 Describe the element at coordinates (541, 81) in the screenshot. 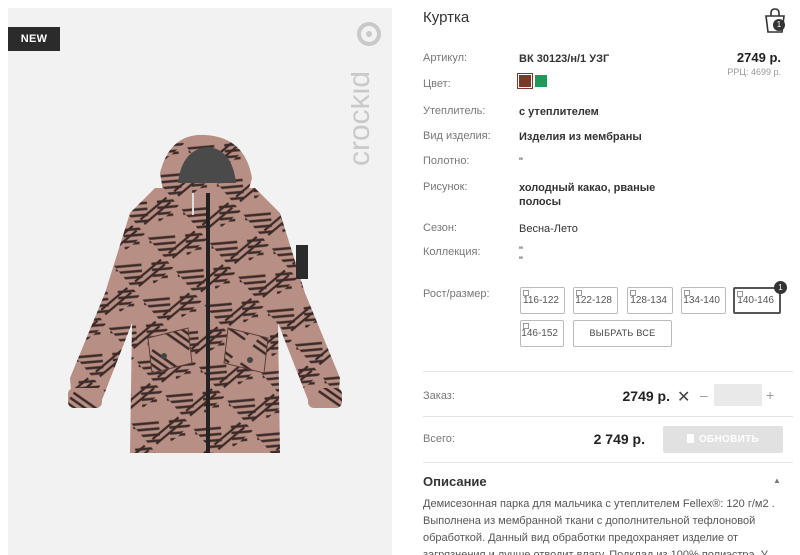

I see `color-swatch-green` at that location.